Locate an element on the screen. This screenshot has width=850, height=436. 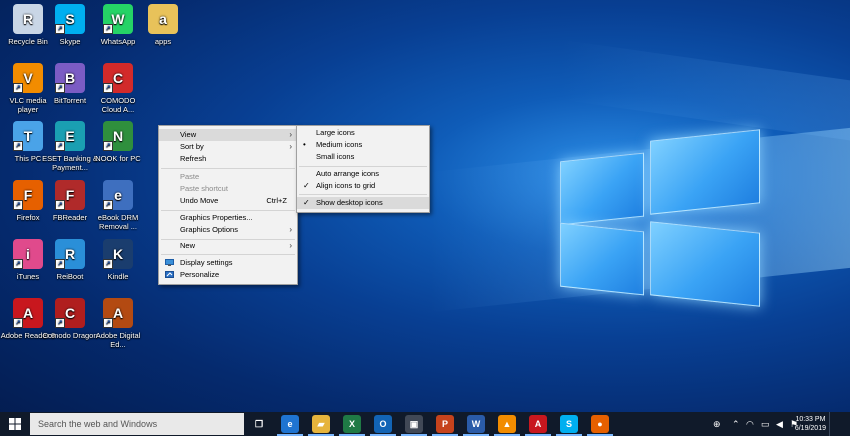
submenu-item-show-desktop-icons: ✓ Show desktop icons is located at coordinates (363, 203).